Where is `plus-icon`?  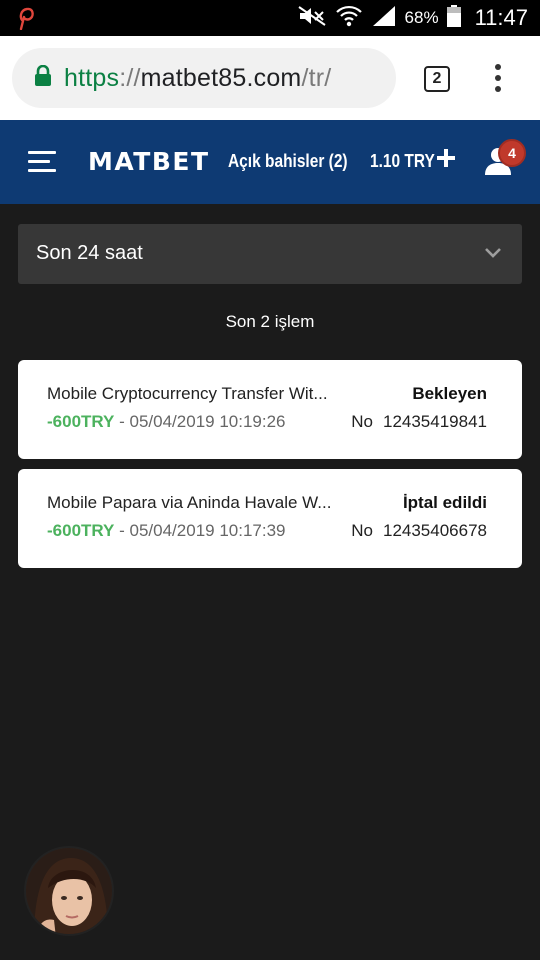 plus-icon is located at coordinates (446, 158).